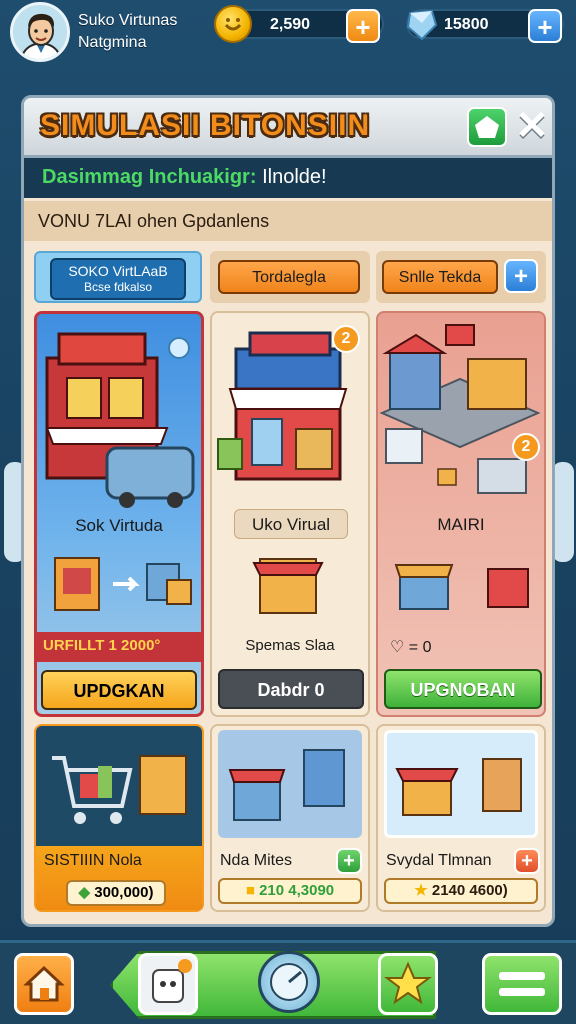 Image resolution: width=576 pixels, height=1024 pixels. I want to click on top-bar: Suko Virtunas Natgmina 2,590 + 15800 +, so click(288, 34).